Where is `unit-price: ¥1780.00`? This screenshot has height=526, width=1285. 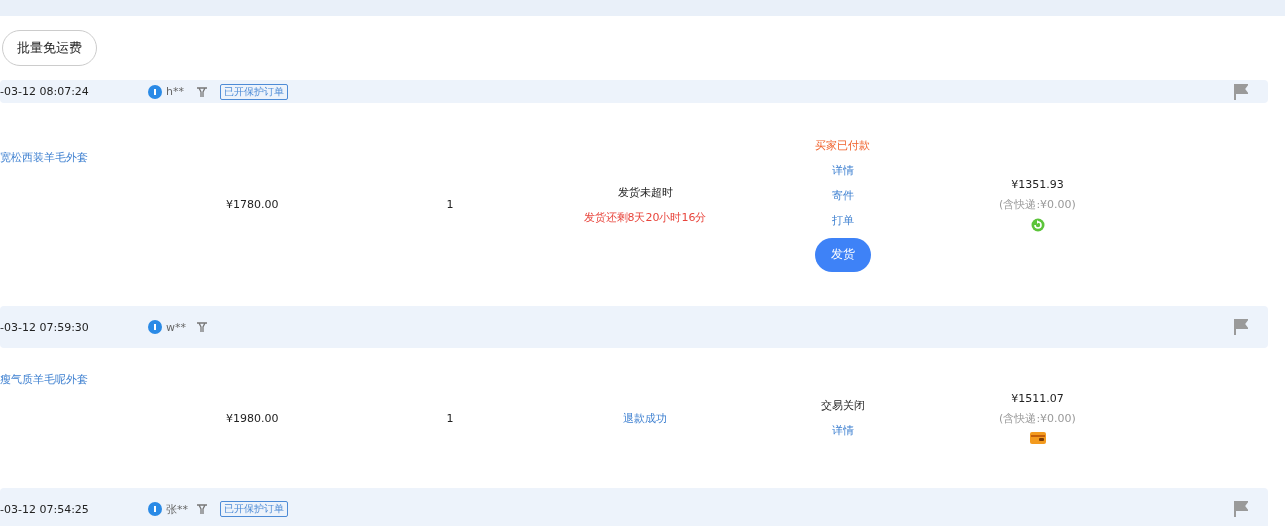 unit-price: ¥1780.00 is located at coordinates (253, 204).